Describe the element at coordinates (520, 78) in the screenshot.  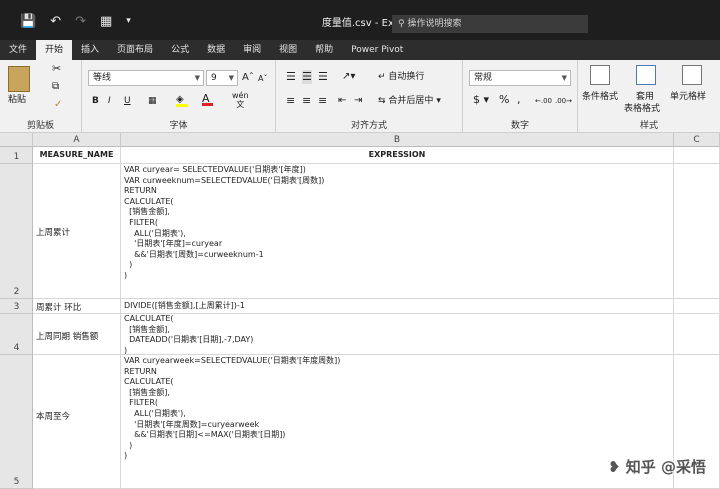
I see `number-format-select: 常规 ▼` at that location.